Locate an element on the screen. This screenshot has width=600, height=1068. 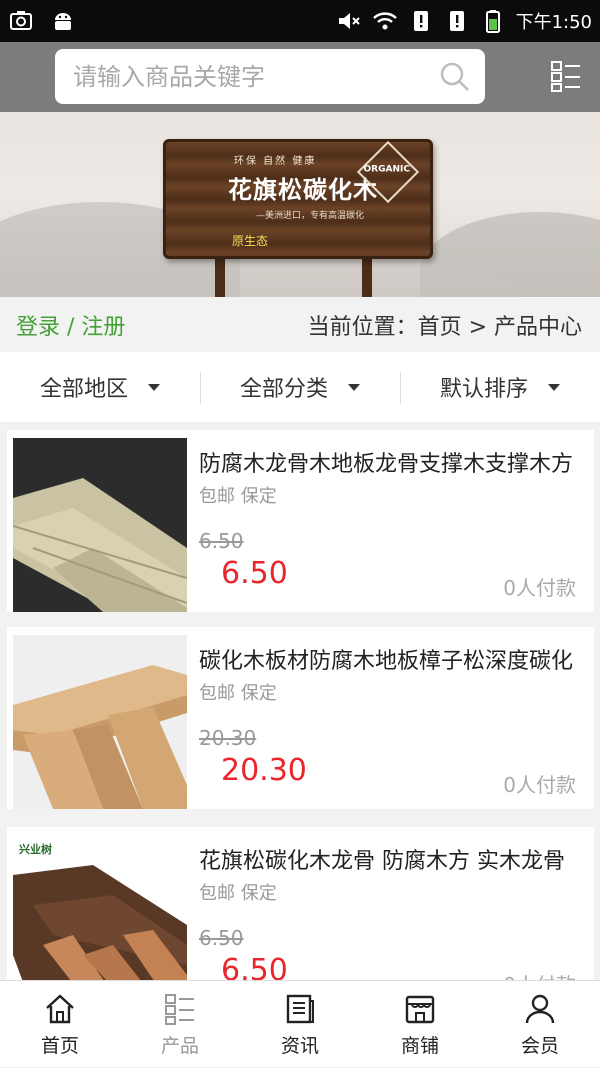
banner-small-tags: 环保 自然 健康 is located at coordinates (275, 161).